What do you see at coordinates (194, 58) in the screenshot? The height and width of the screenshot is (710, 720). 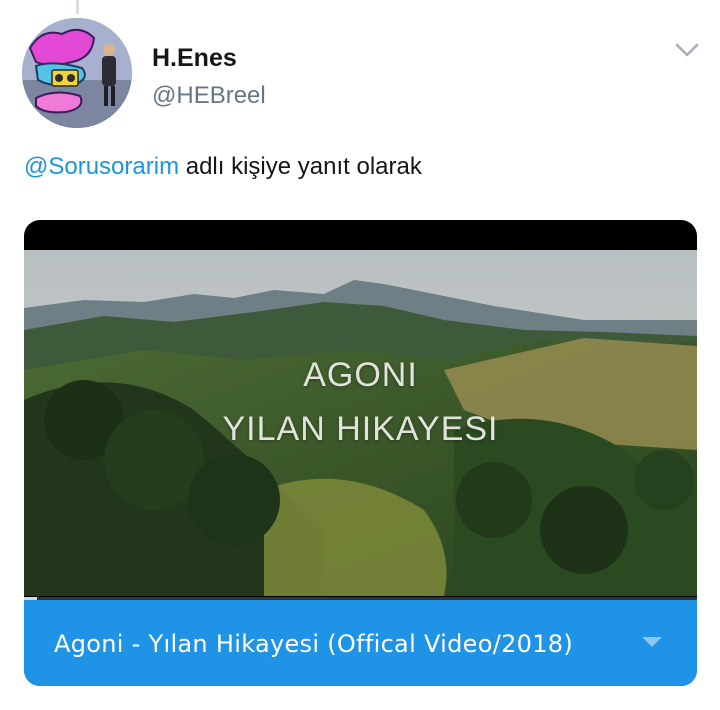 I see `author-name: H.Enes` at bounding box center [194, 58].